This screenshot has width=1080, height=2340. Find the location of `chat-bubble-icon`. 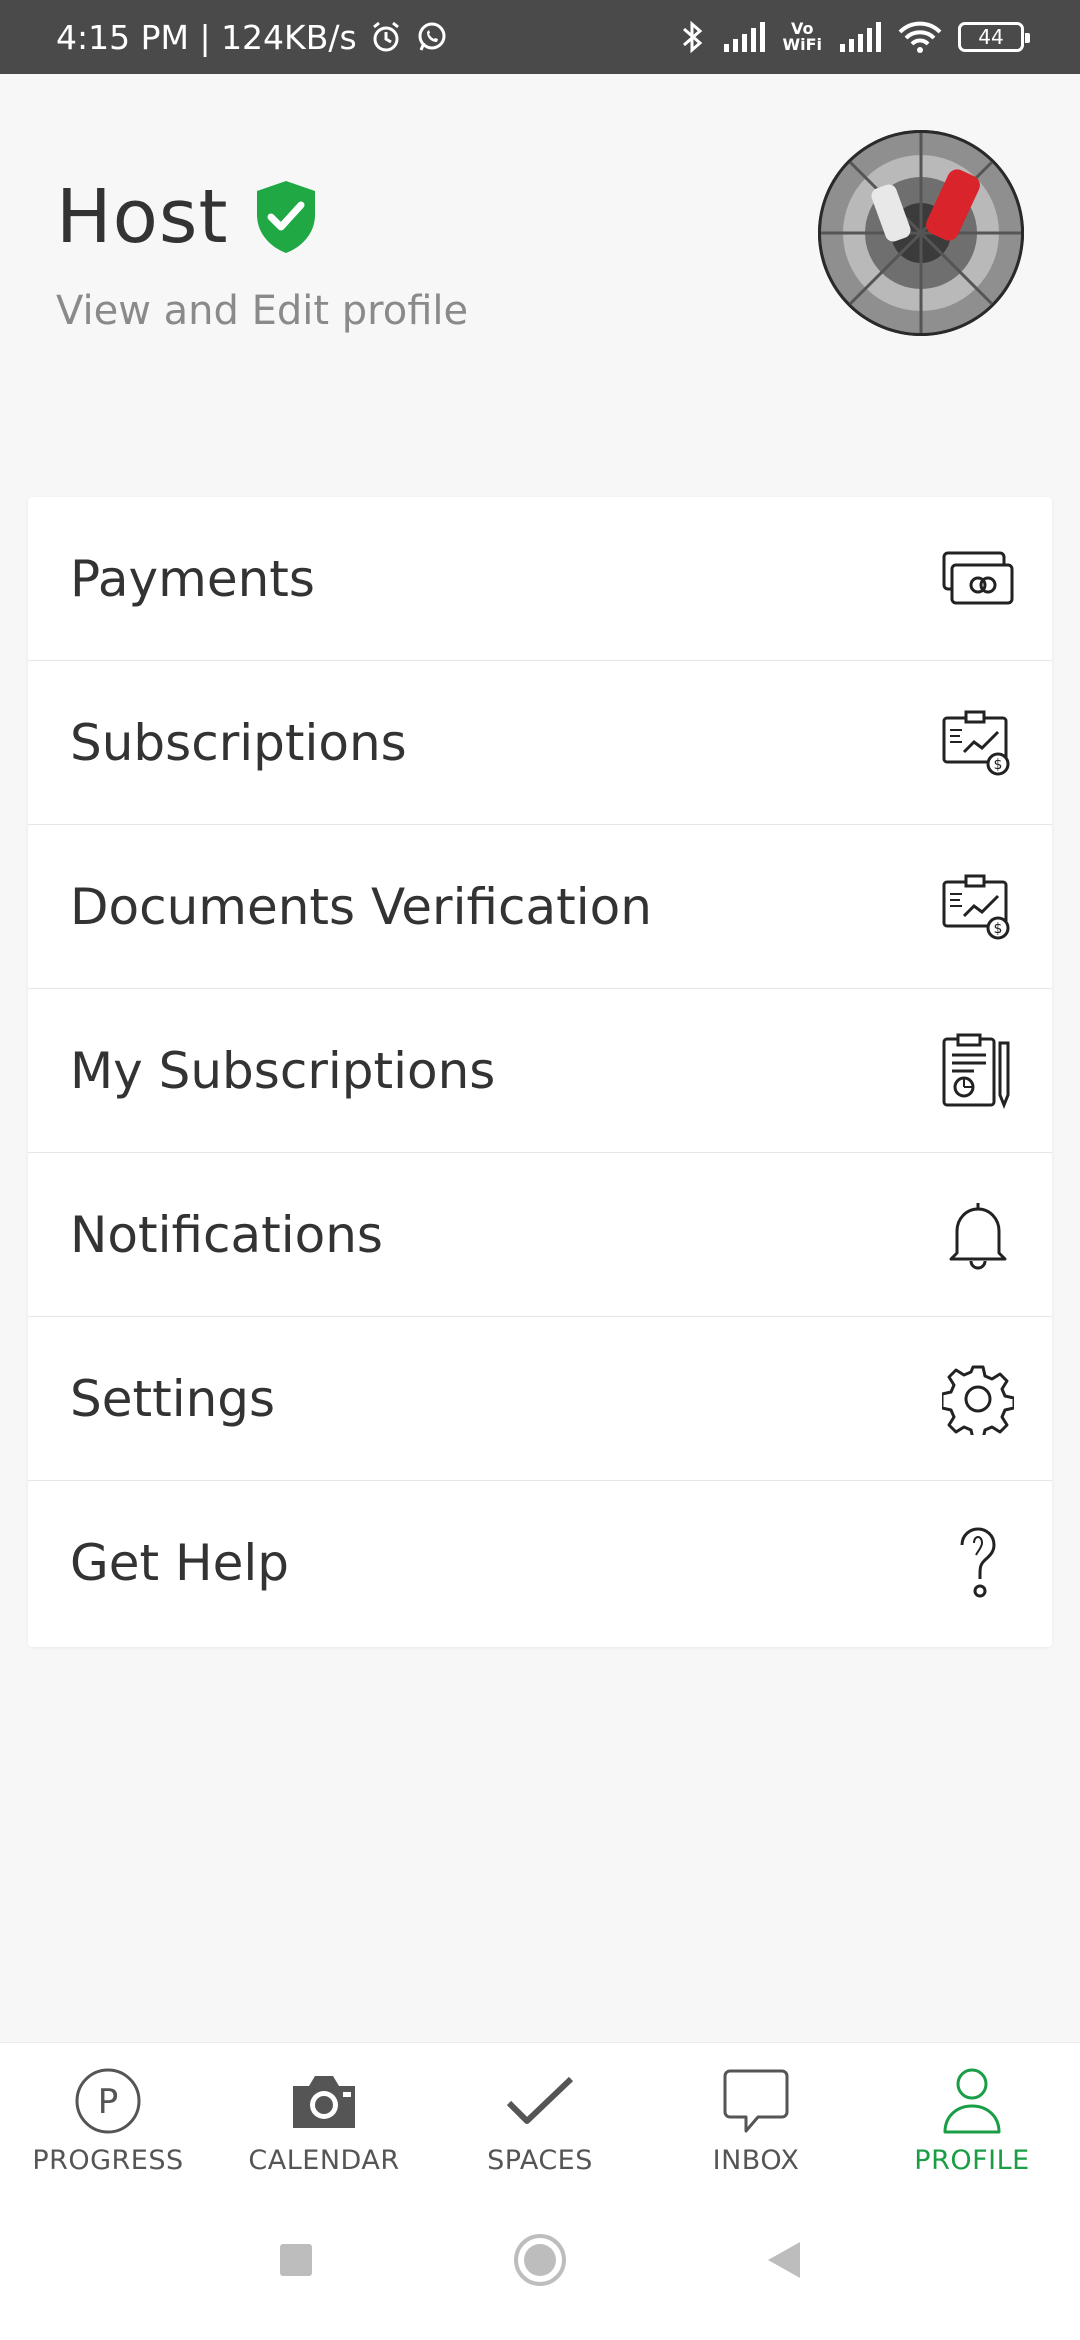

chat-bubble-icon is located at coordinates (756, 2101).